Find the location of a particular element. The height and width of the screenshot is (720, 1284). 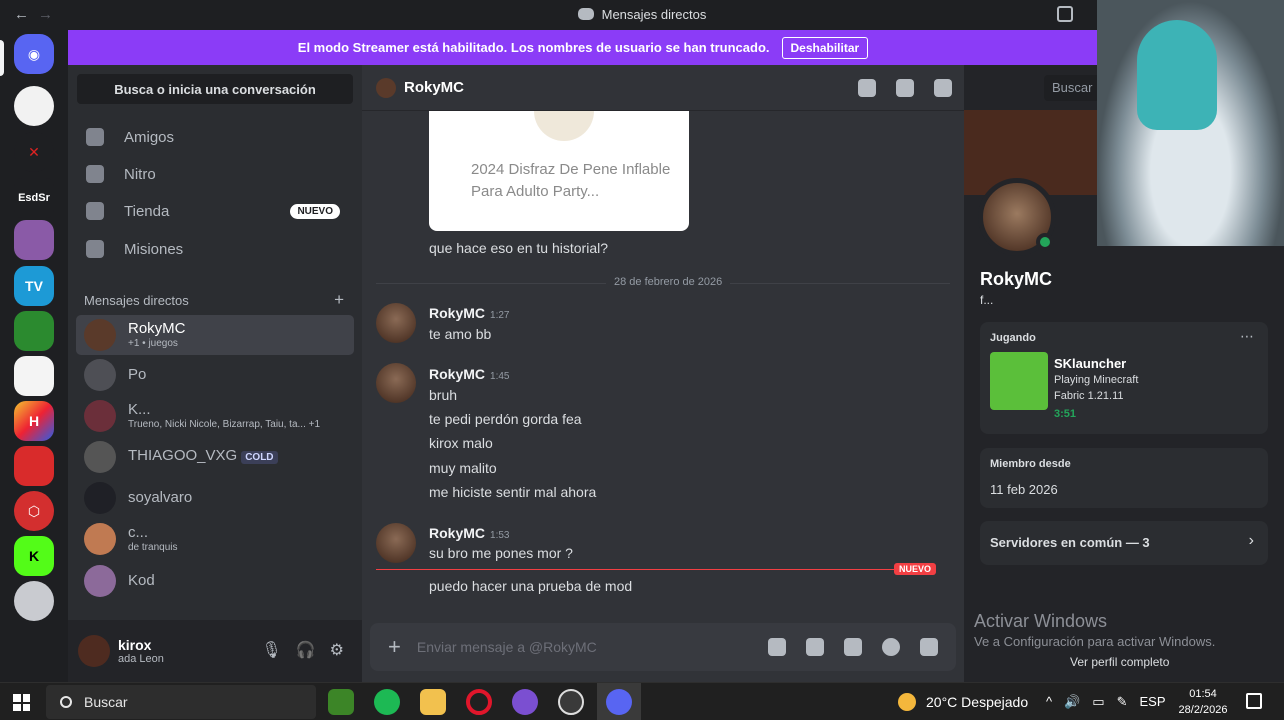

timestamp: 1:53 is located at coordinates (500, 535).